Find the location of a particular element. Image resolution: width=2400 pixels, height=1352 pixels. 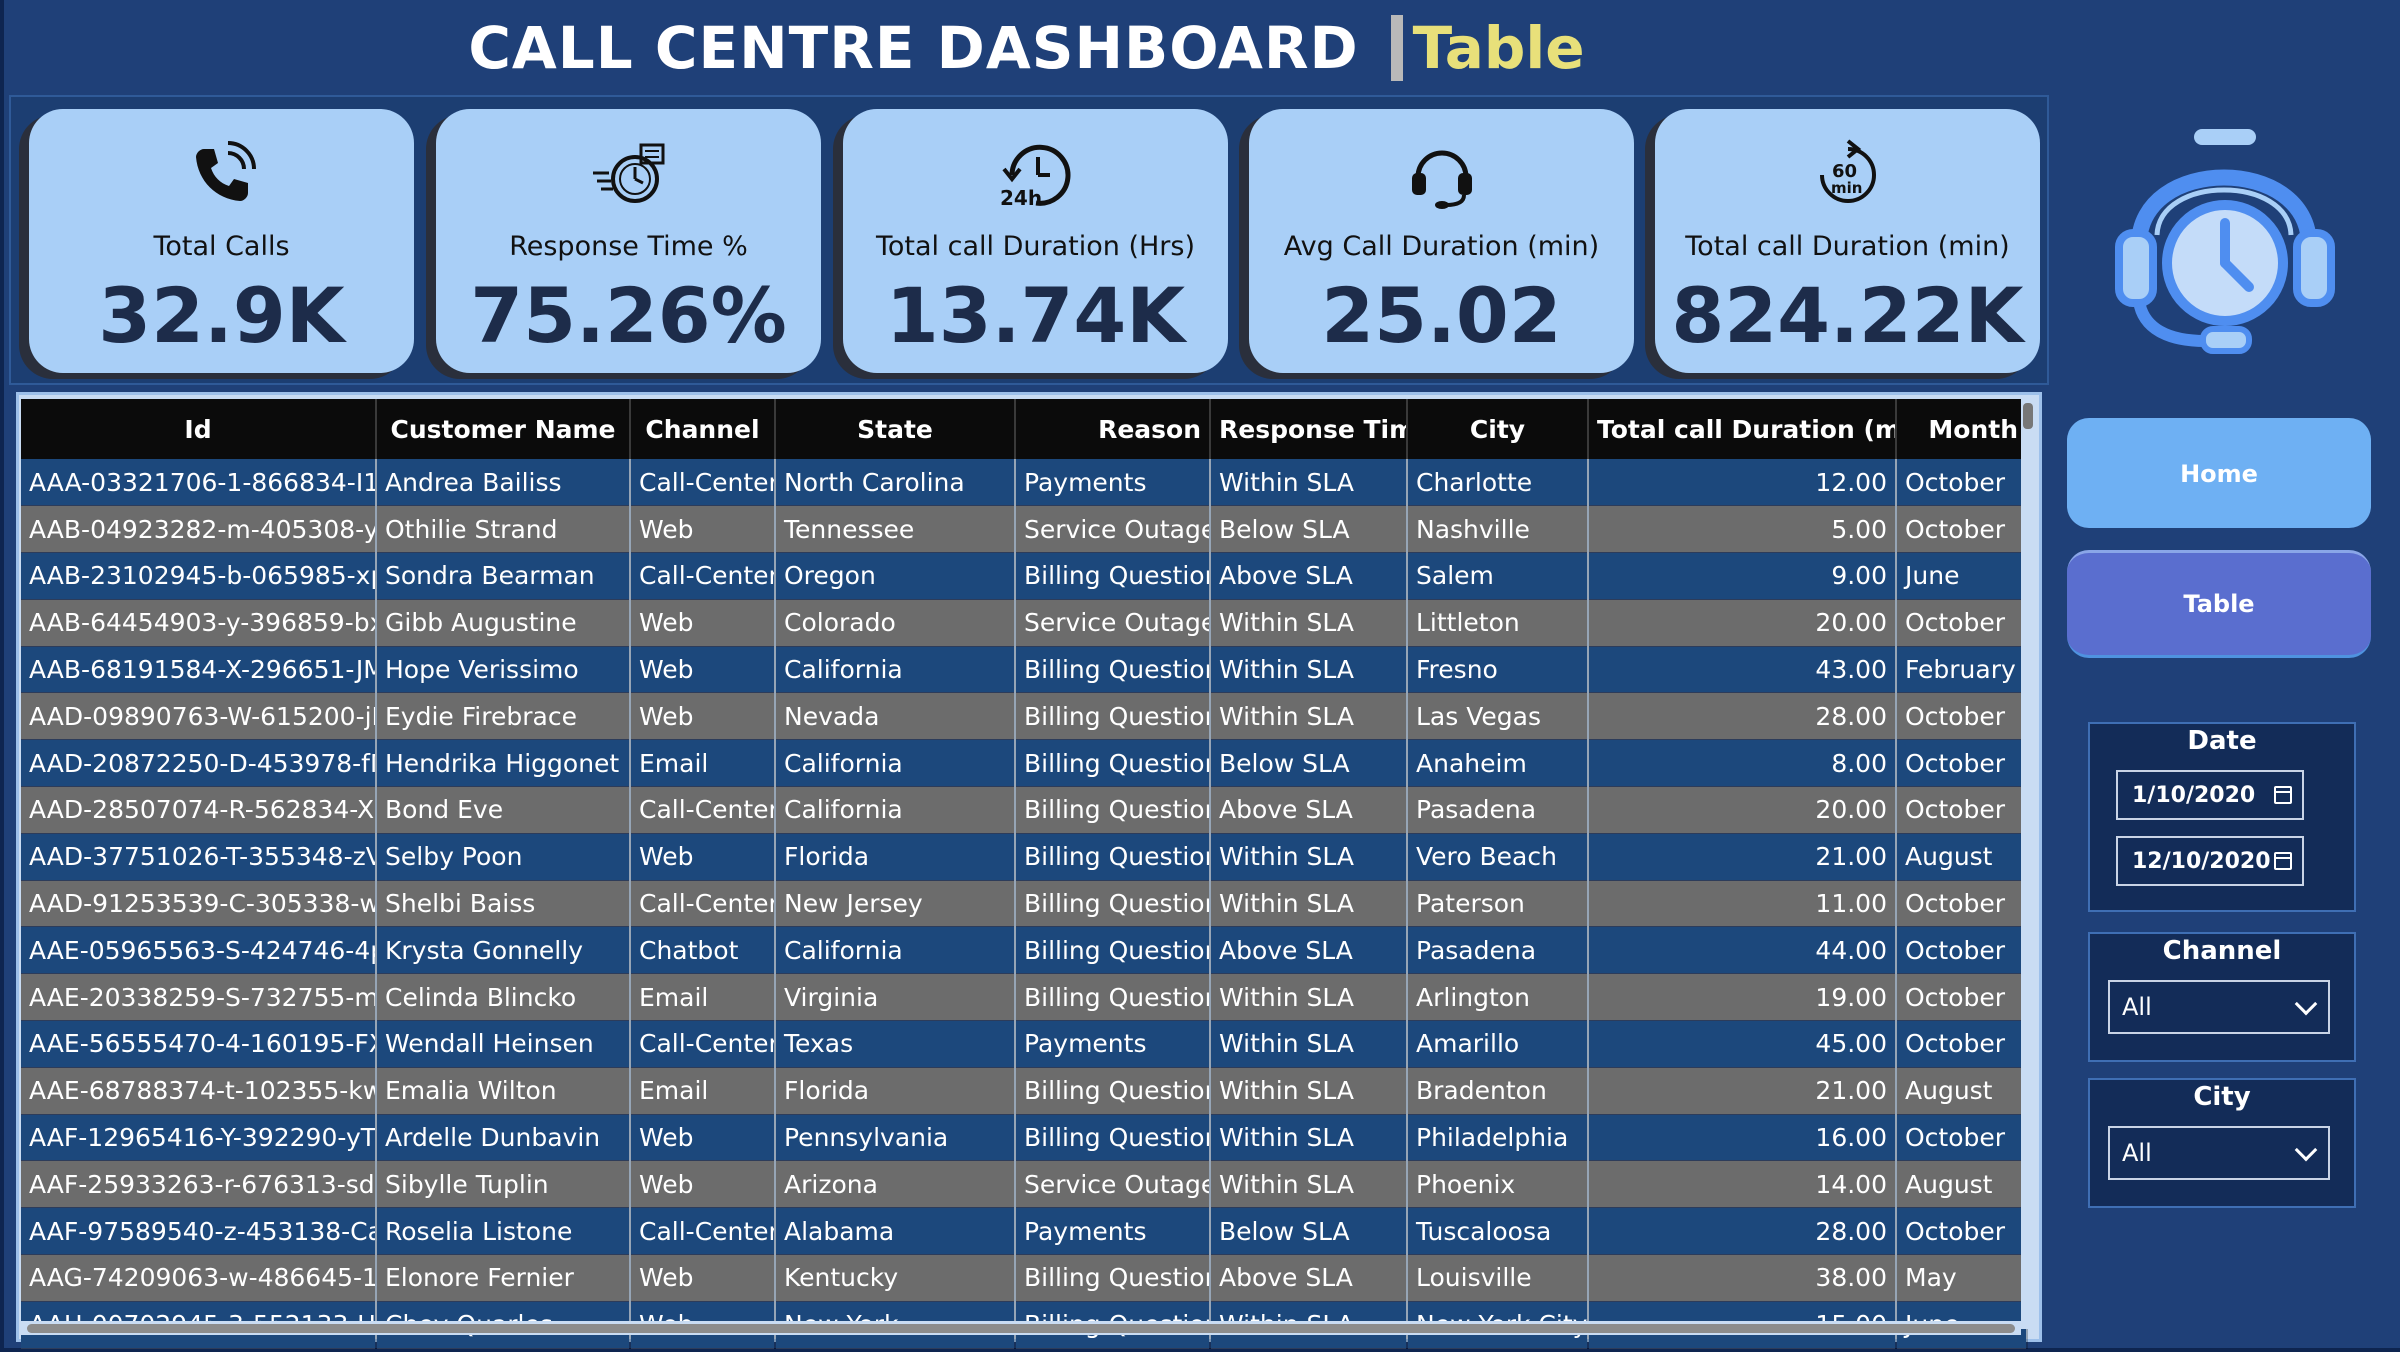

end-date-value: 12/10/2020 is located at coordinates (2201, 861).